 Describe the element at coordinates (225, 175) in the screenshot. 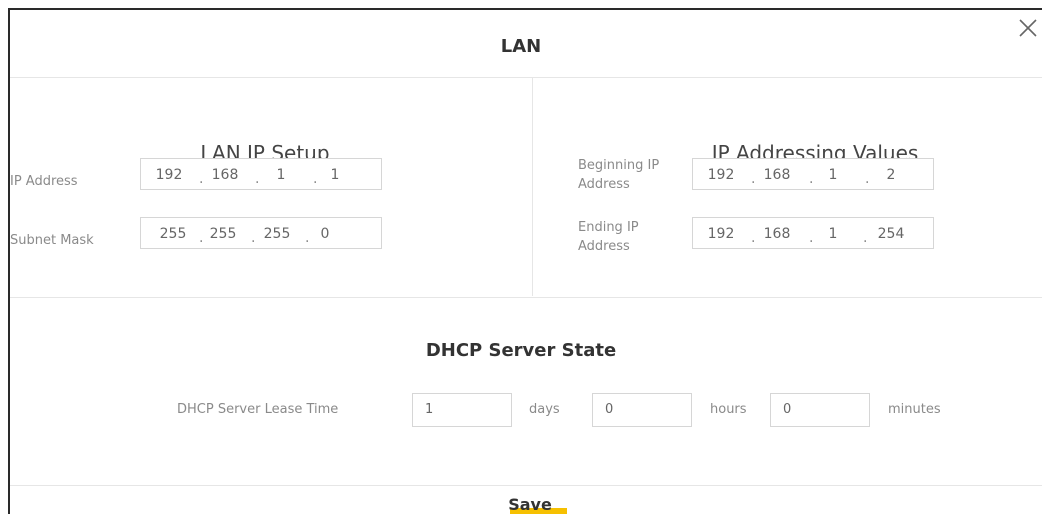

I see `ip-address-octet-2: 168` at that location.